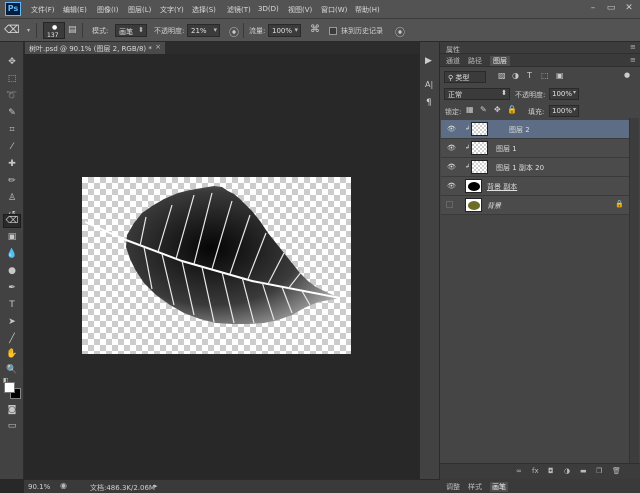 The width and height of the screenshot is (640, 493). I want to click on tab-brushes: 画笔, so click(499, 487).